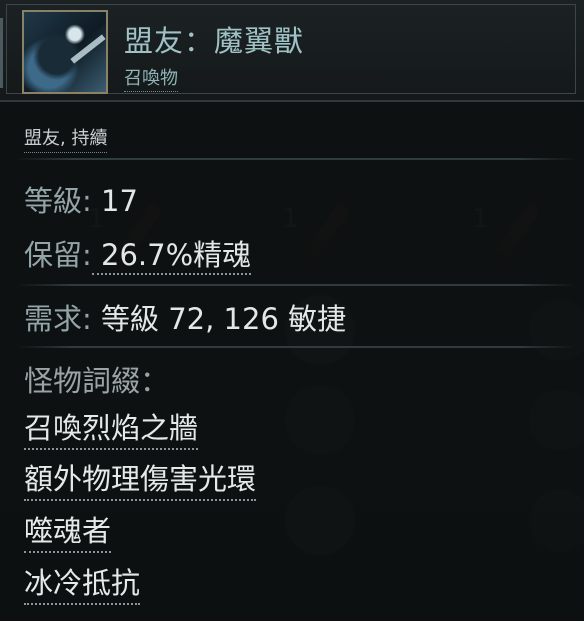 Image resolution: width=584 pixels, height=621 pixels. I want to click on stat-level: 等級: 17, so click(81, 199).